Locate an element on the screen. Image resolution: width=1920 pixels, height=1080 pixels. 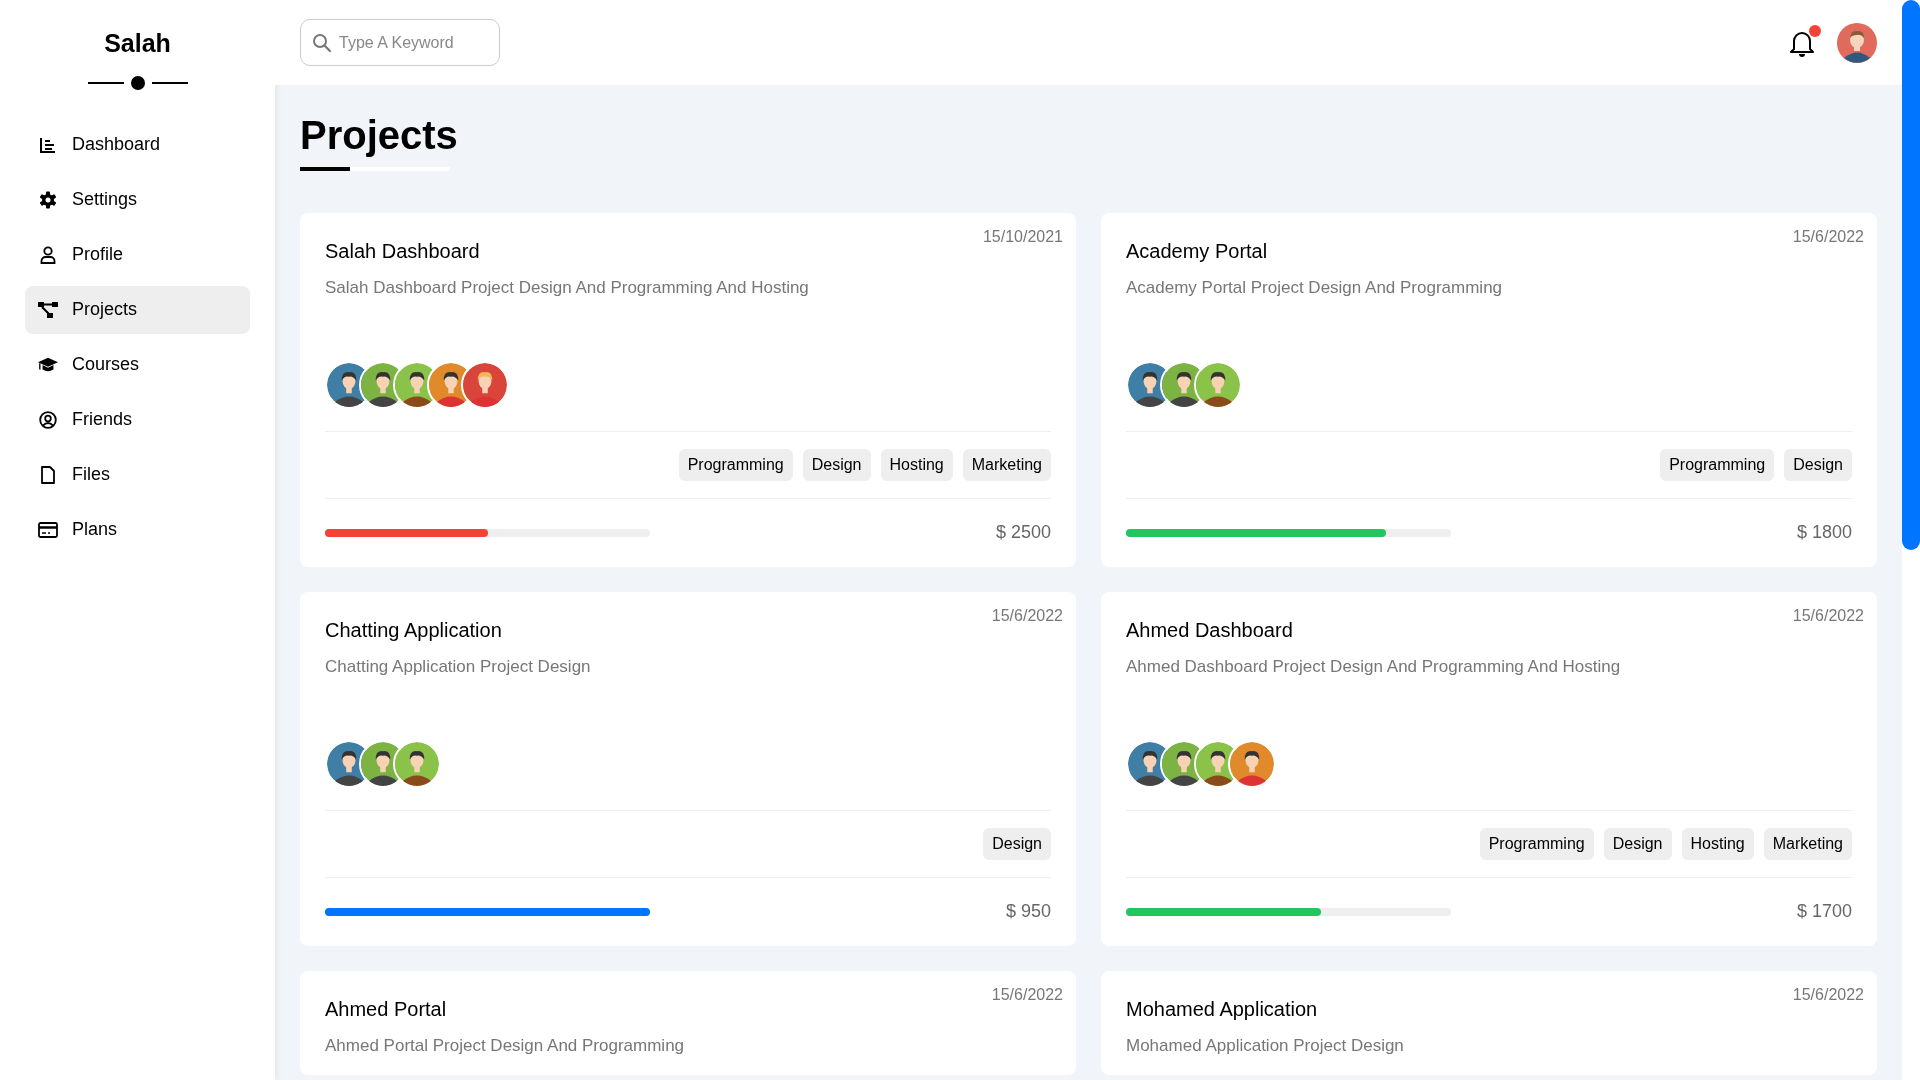
logo-divider-icon is located at coordinates (137, 82).